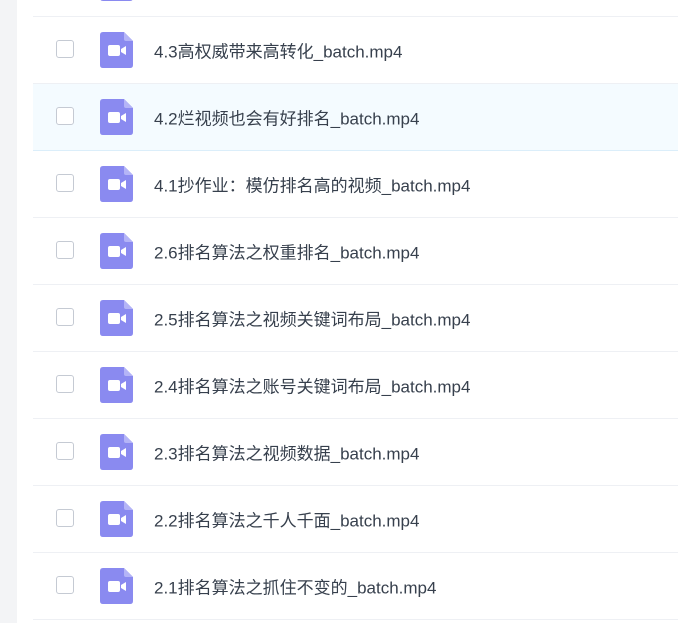 Image resolution: width=678 pixels, height=623 pixels. I want to click on file-row: 2.6排名算法之权重排名_batch.mp4, so click(355, 251).